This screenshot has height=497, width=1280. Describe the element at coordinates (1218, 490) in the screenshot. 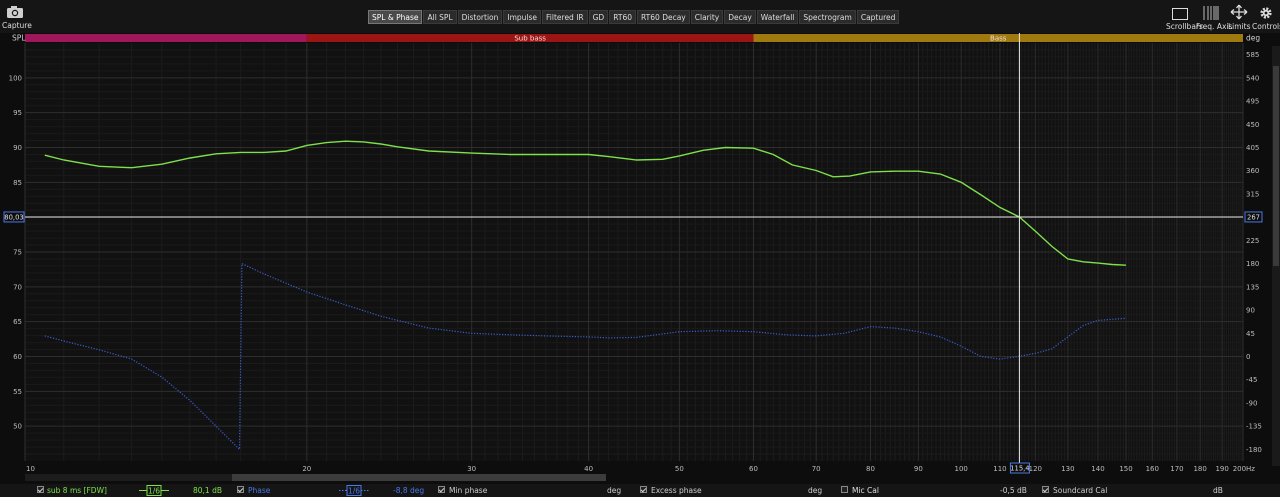

I see `soundcard-cal-unit: dB` at that location.